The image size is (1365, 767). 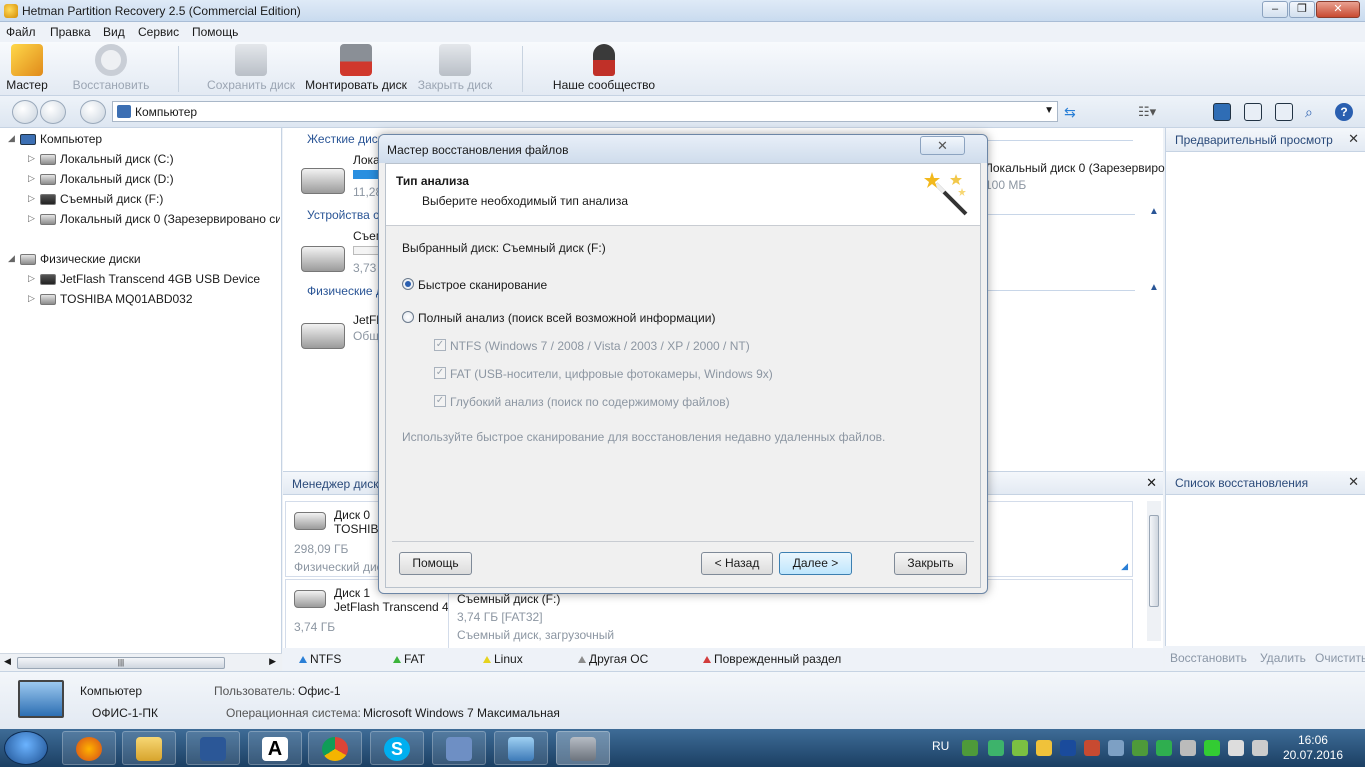 What do you see at coordinates (1084, 168) in the screenshot?
I see `disk-name: Локальный диск 0 (Зарезервирован` at bounding box center [1084, 168].